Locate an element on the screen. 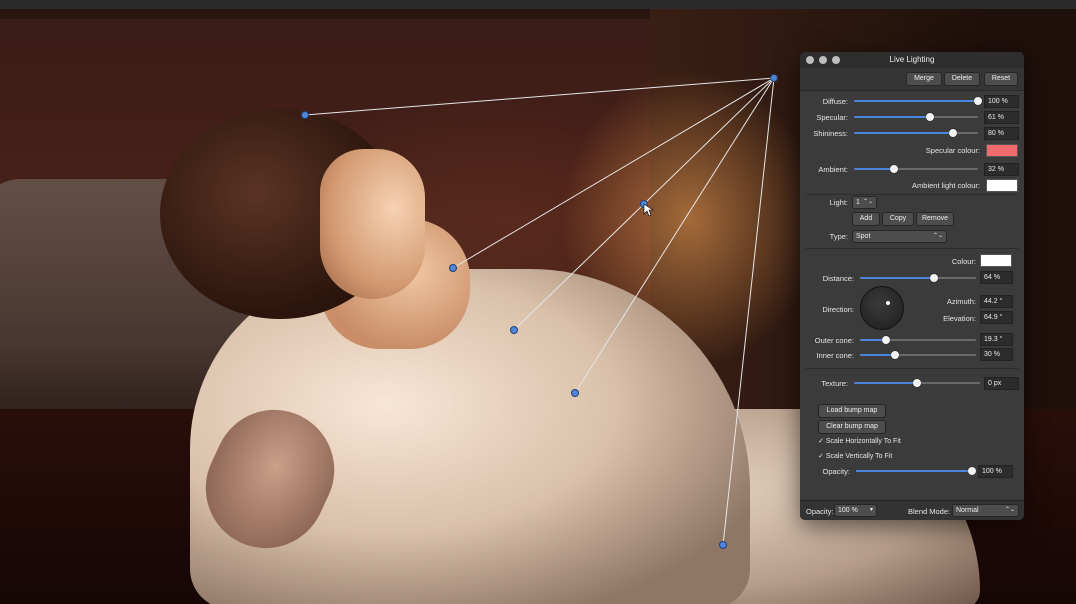  panel-toolbar: Merge Delete Reset is located at coordinates (912, 79).